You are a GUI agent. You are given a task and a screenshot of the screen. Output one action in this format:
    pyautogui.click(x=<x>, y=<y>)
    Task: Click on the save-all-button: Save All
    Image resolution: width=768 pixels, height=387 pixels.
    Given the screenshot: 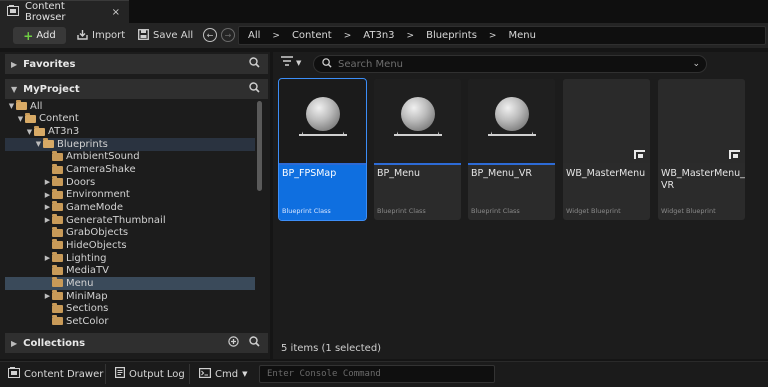 What is the action you would take?
    pyautogui.click(x=165, y=35)
    